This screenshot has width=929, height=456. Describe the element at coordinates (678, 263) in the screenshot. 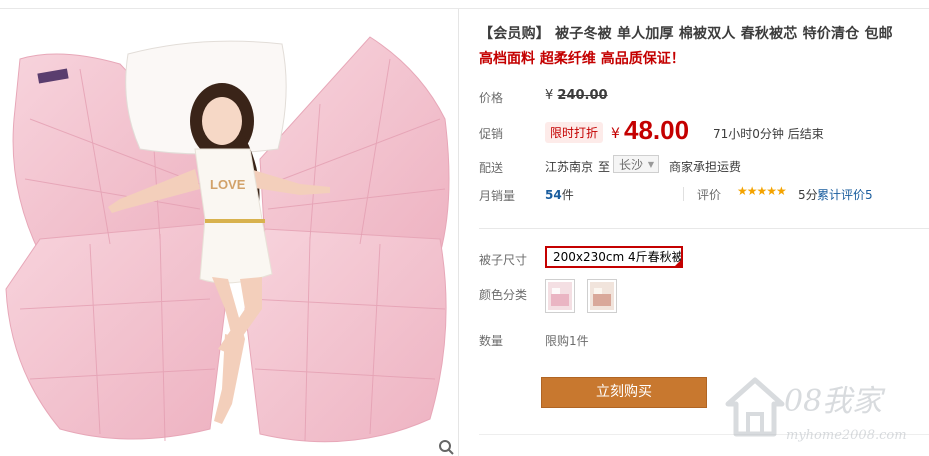

I see `selected-check-icon` at that location.